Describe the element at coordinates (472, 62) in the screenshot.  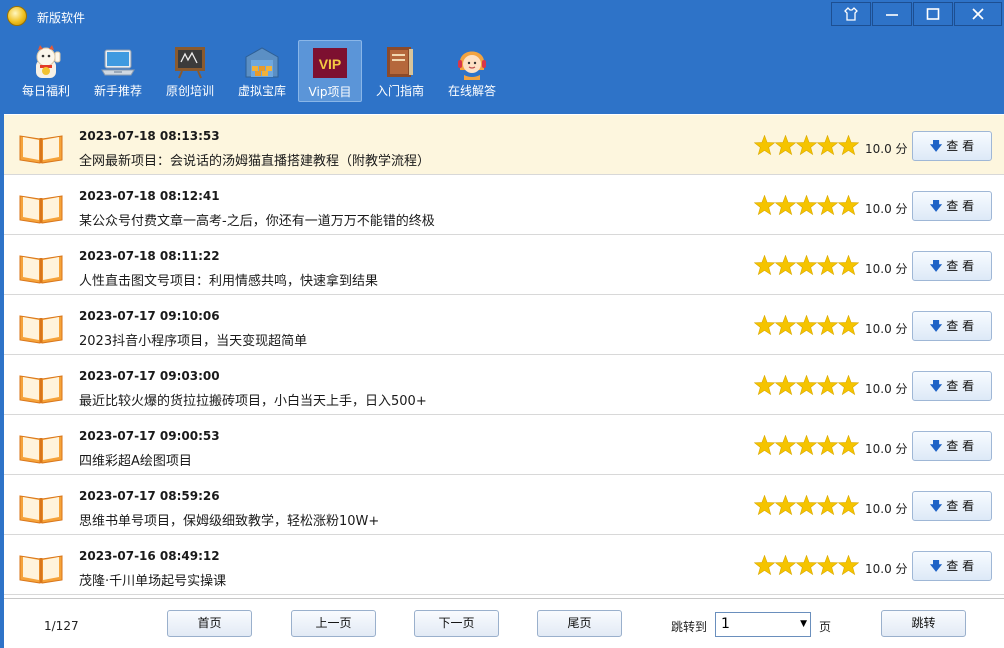
I see `support-agent-icon` at that location.